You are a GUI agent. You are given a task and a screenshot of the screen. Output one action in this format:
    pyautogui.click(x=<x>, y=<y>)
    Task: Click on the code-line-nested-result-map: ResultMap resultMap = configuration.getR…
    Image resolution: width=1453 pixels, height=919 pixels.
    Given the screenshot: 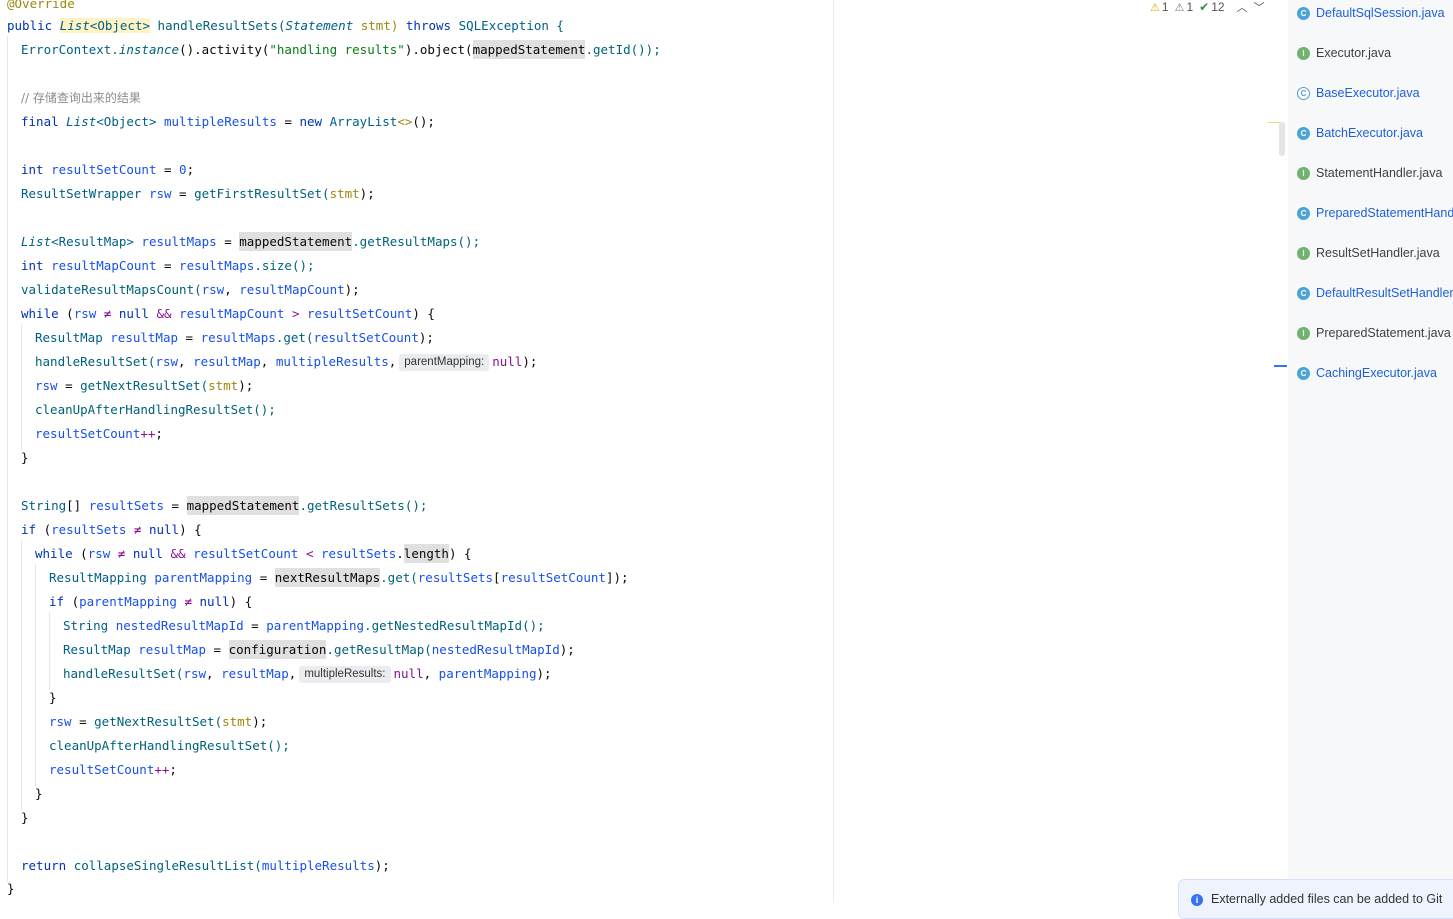 What is the action you would take?
    pyautogui.click(x=319, y=649)
    